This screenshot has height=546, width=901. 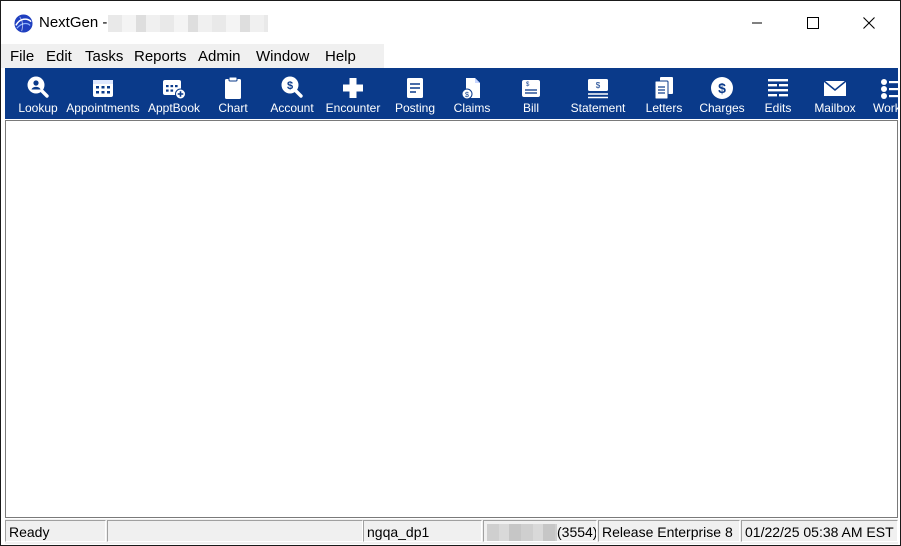 What do you see at coordinates (663, 88) in the screenshot?
I see `letters-icon` at bounding box center [663, 88].